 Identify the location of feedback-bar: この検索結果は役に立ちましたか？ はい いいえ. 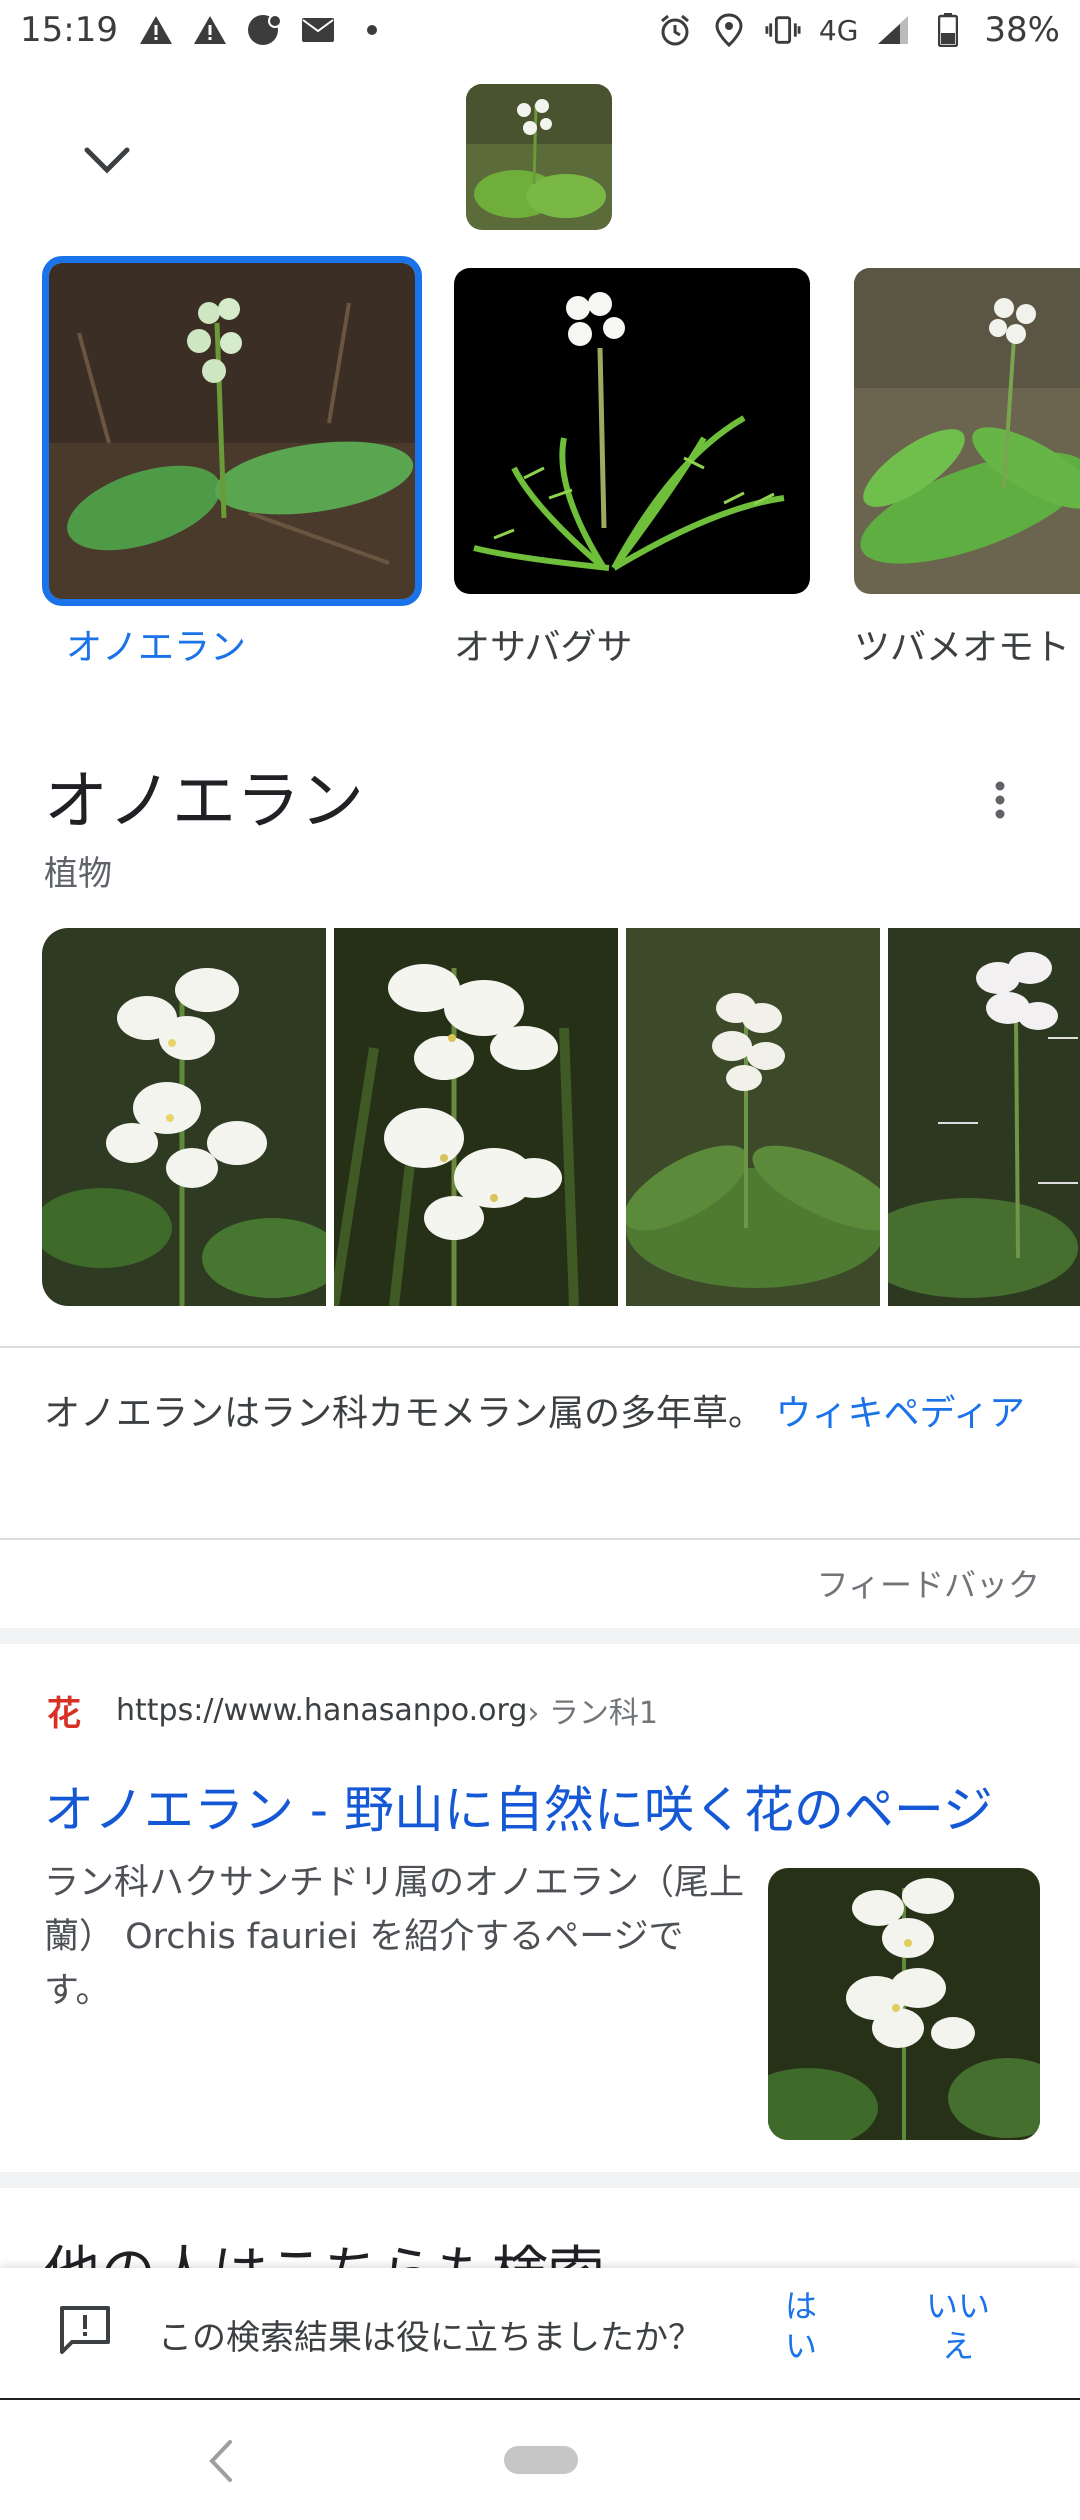
(540, 2333).